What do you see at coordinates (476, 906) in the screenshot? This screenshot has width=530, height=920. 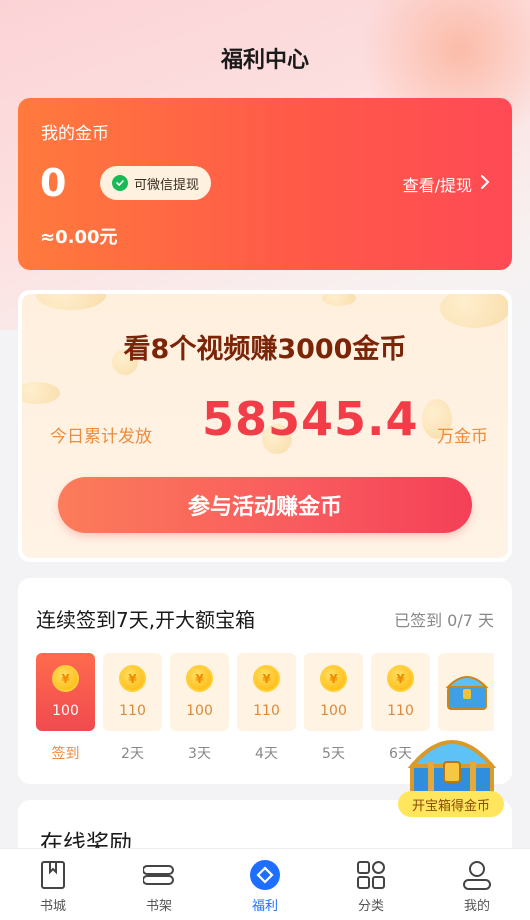 I see `tab-label: 我的` at bounding box center [476, 906].